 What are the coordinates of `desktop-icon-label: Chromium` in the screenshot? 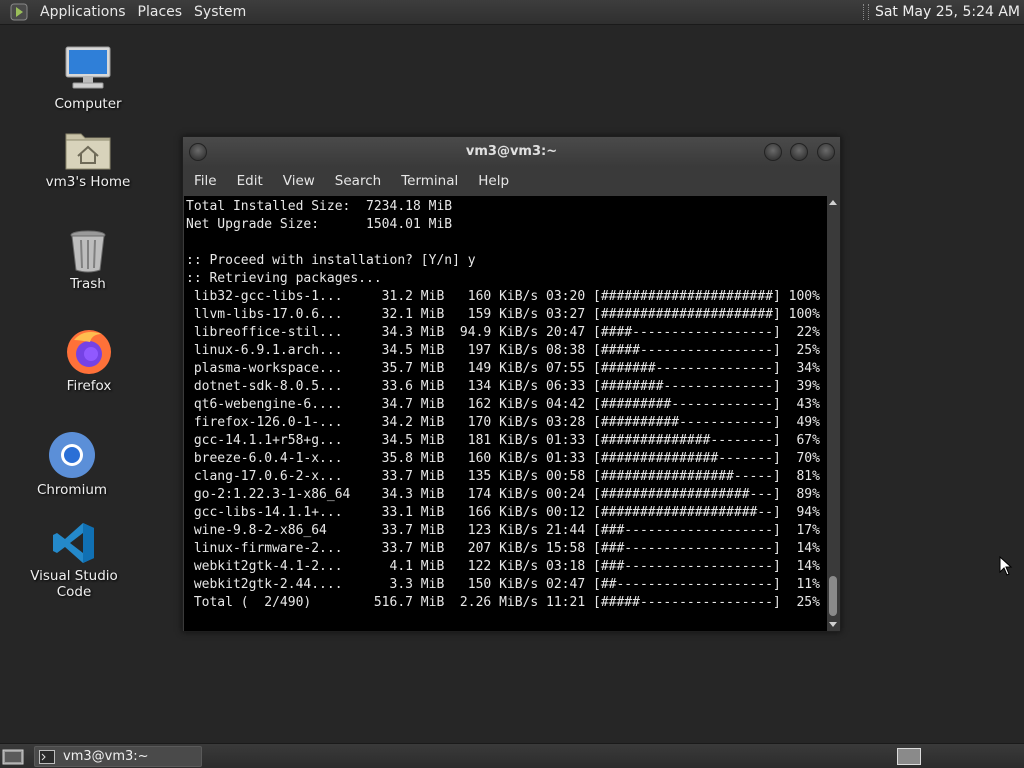 It's located at (72, 490).